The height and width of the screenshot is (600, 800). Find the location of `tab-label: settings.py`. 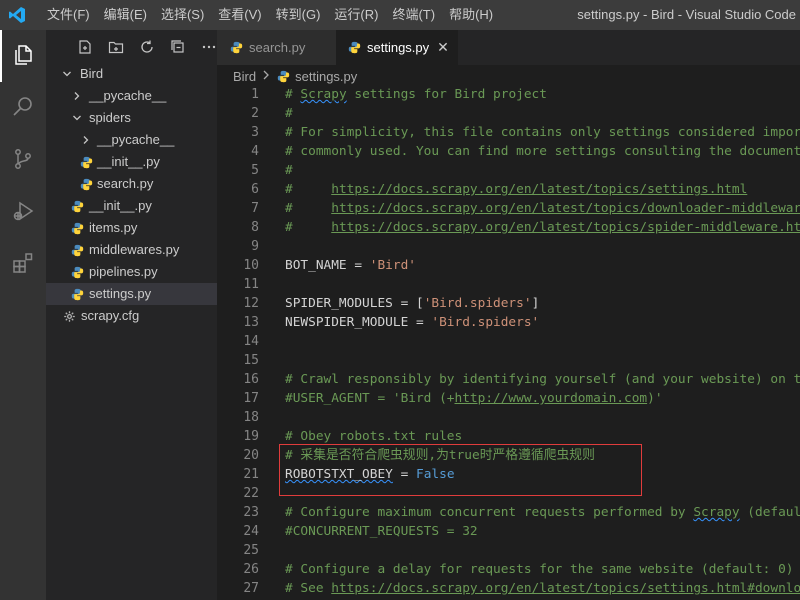

tab-label: settings.py is located at coordinates (398, 47).